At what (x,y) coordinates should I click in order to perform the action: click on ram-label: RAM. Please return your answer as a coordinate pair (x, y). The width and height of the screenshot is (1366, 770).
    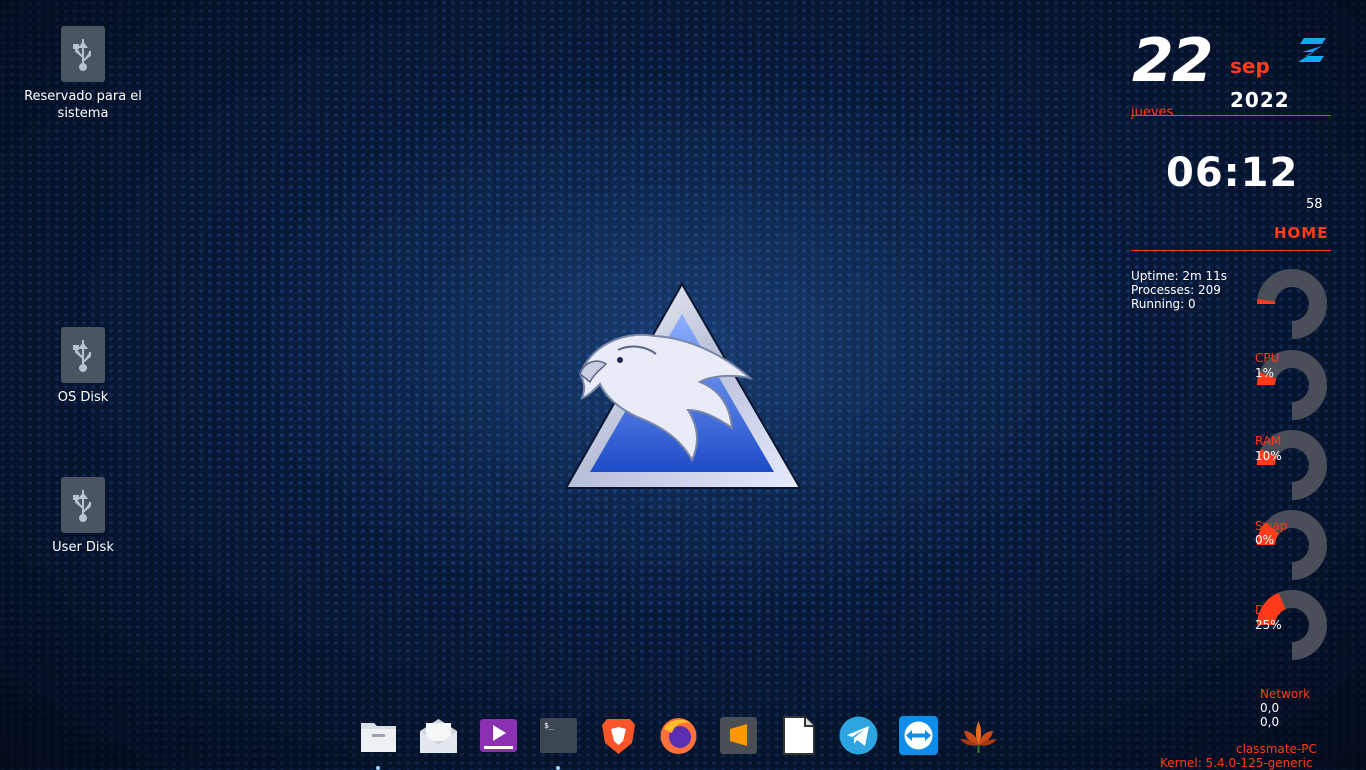
    Looking at the image, I should click on (1268, 441).